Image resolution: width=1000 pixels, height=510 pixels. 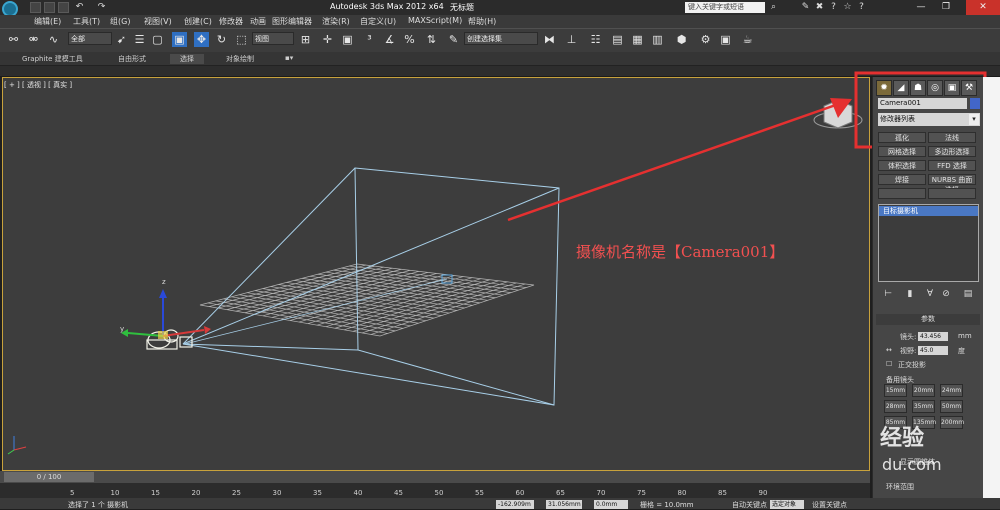 I want to click on display-tab-icon: ▣, so click(x=952, y=88).